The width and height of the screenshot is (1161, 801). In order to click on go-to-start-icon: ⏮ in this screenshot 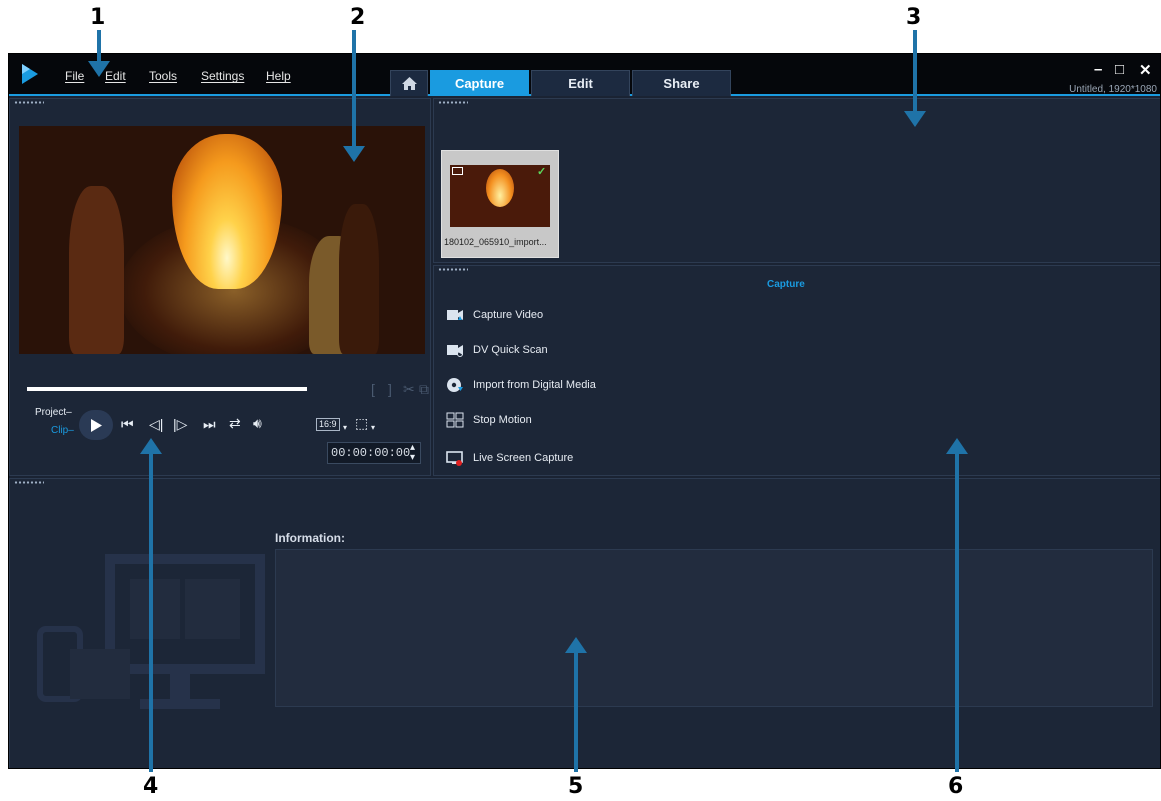, I will do `click(127, 424)`.